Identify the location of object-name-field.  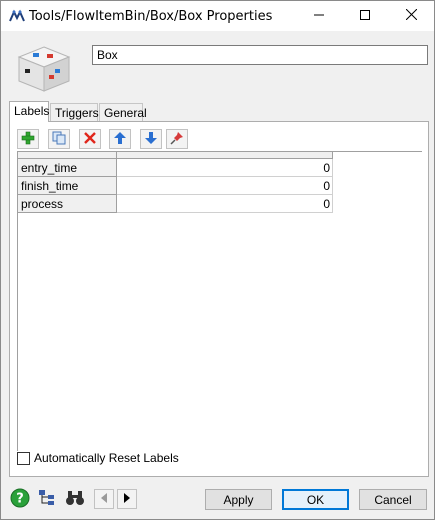
(260, 55).